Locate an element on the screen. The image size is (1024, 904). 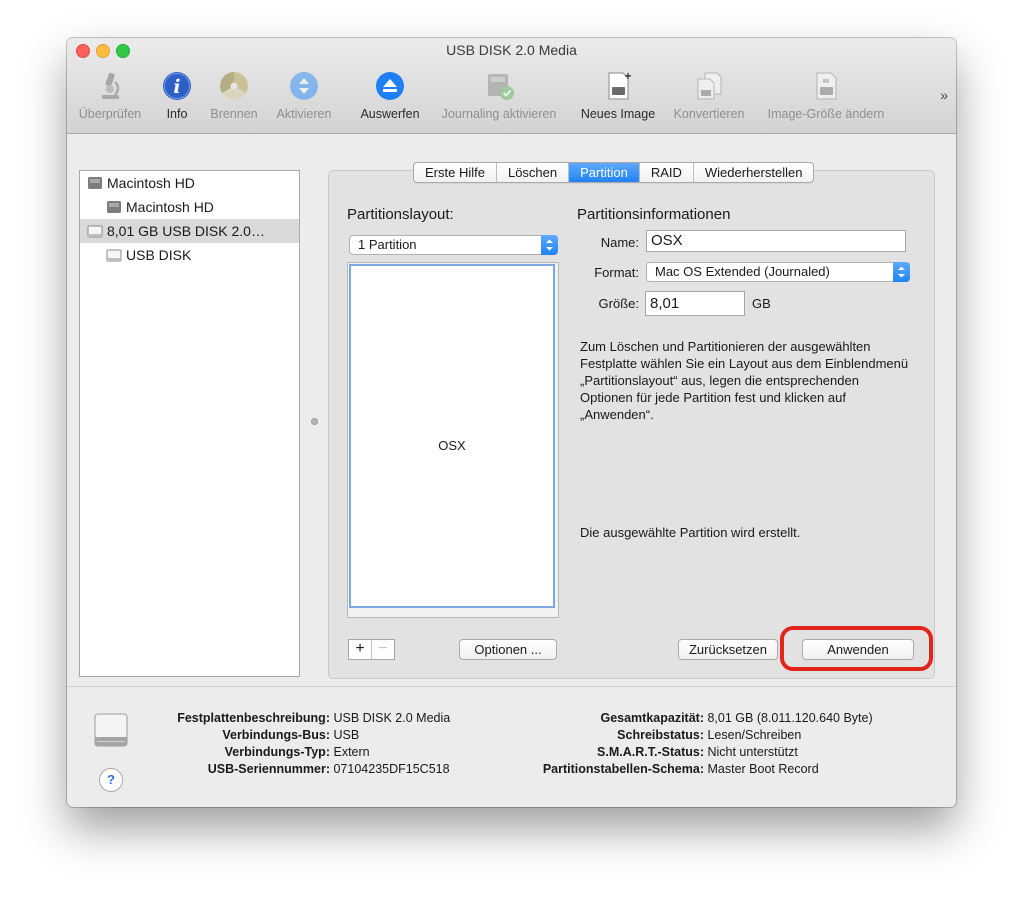
footer-row-serial: USB-Seriennummer: 07104235DF15C518 is located at coordinates (328, 769).